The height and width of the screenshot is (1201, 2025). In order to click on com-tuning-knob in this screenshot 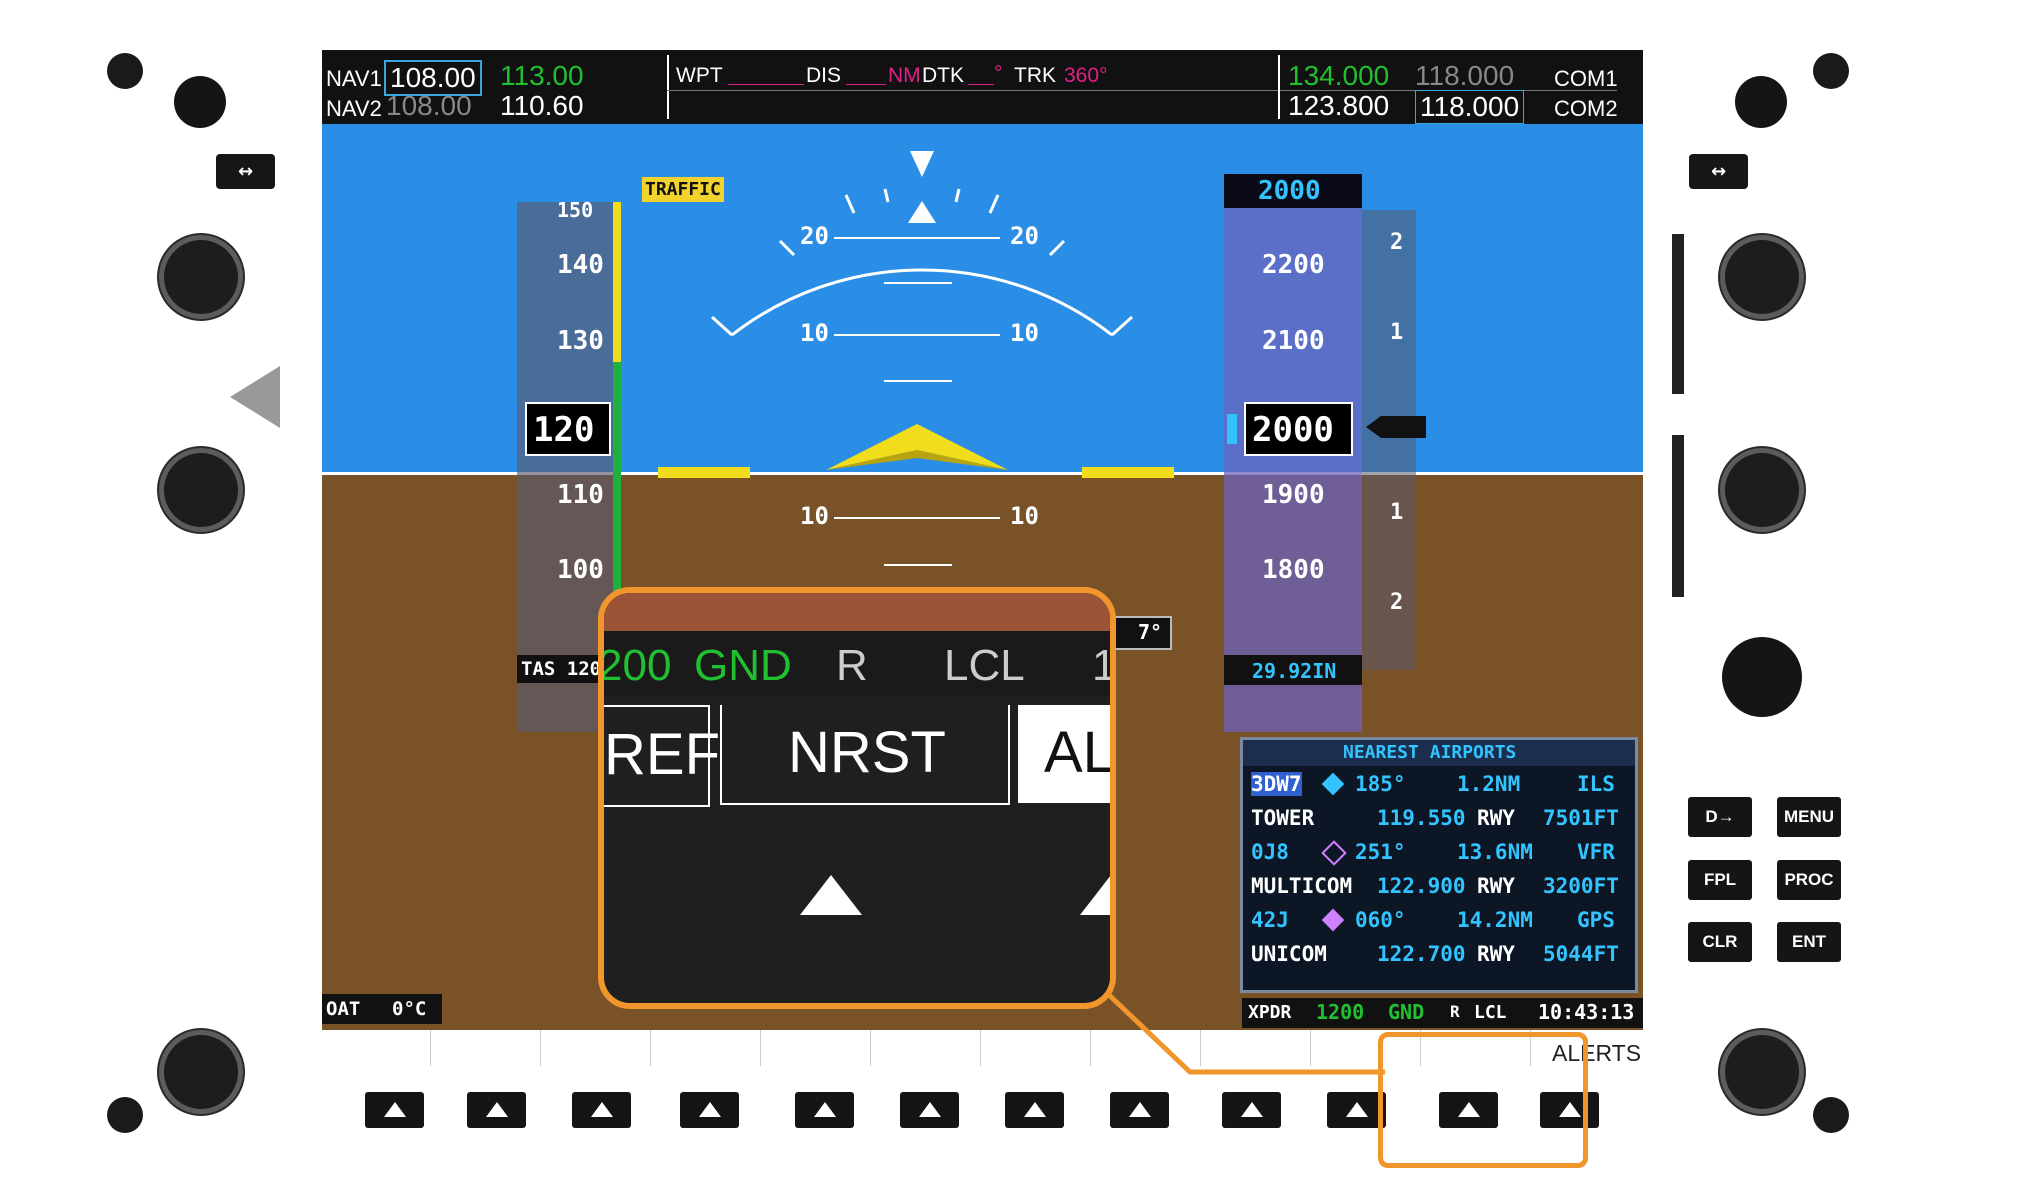, I will do `click(1762, 277)`.